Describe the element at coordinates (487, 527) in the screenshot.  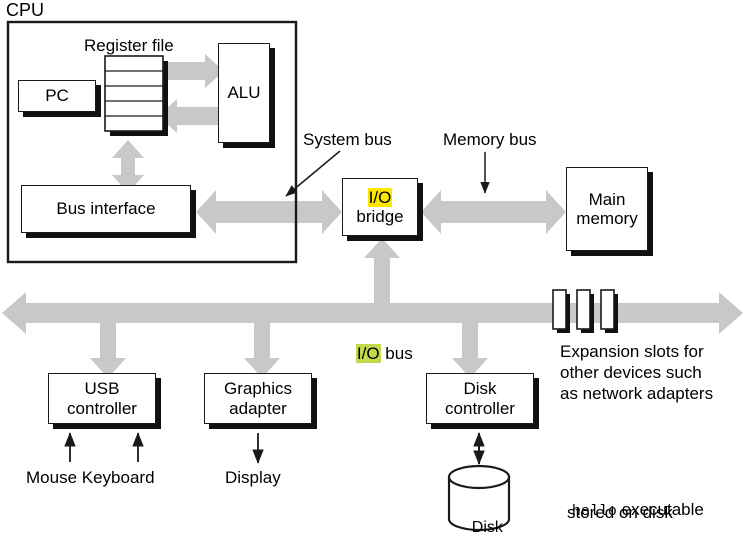
I see `disk-label-text: Disk` at that location.